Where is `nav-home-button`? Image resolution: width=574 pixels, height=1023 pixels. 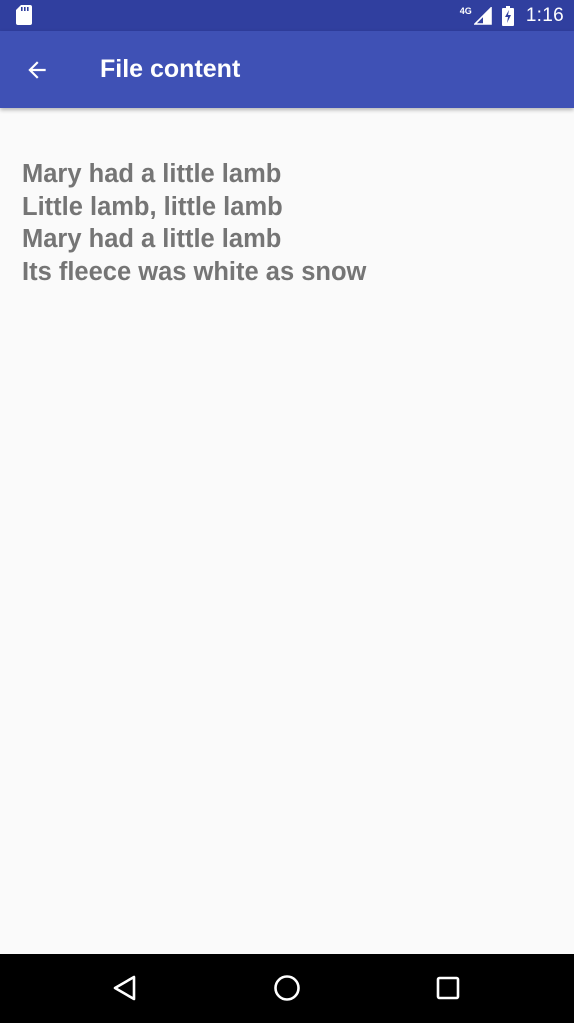
nav-home-button is located at coordinates (287, 988).